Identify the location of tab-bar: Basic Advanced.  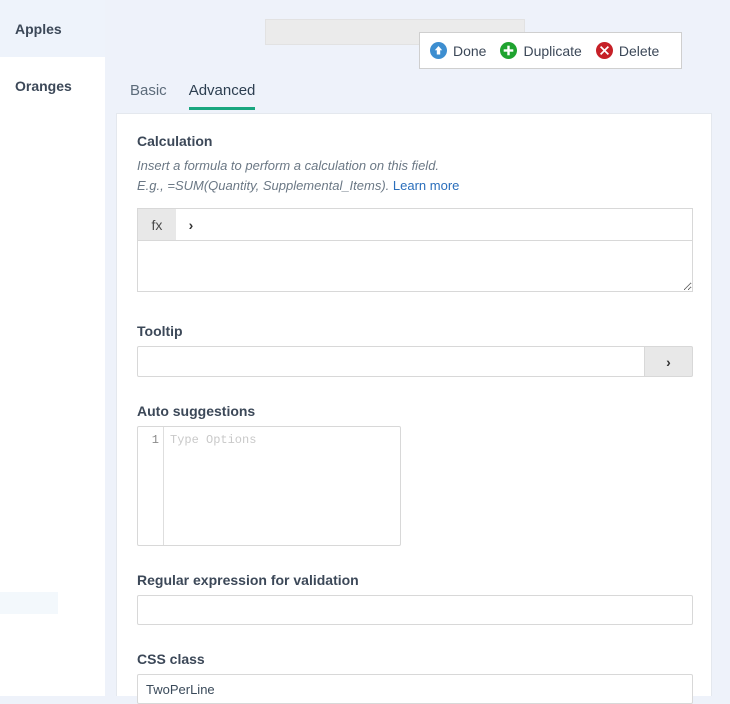
(414, 97).